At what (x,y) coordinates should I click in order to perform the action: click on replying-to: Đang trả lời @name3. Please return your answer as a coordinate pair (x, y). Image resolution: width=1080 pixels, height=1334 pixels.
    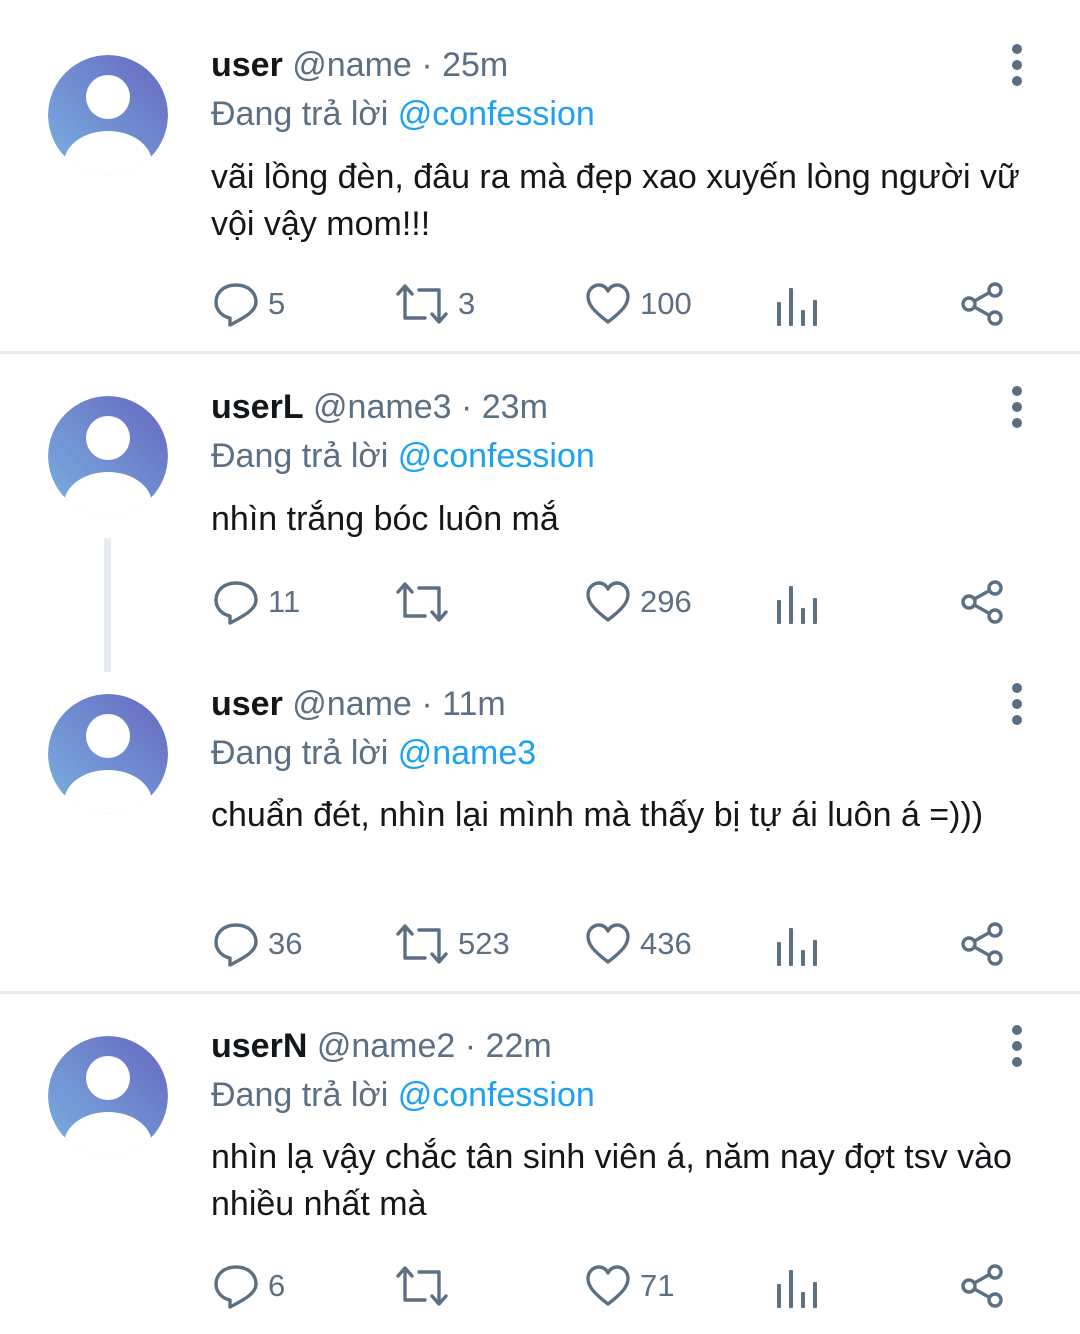
    Looking at the image, I should click on (373, 753).